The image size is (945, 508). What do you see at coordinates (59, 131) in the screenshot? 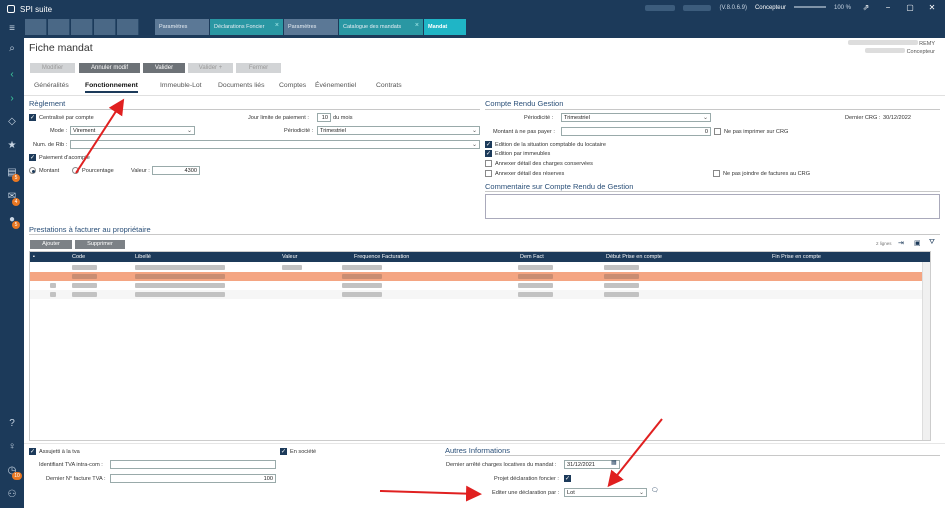
I see `mode-label: Mode :` at bounding box center [59, 131].